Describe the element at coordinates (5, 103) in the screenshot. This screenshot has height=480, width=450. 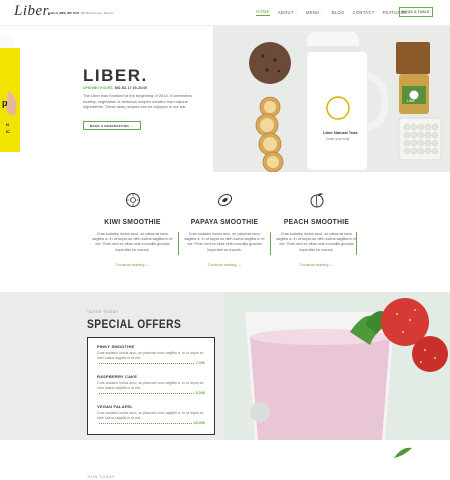
I see `svg-text: p` at that location.